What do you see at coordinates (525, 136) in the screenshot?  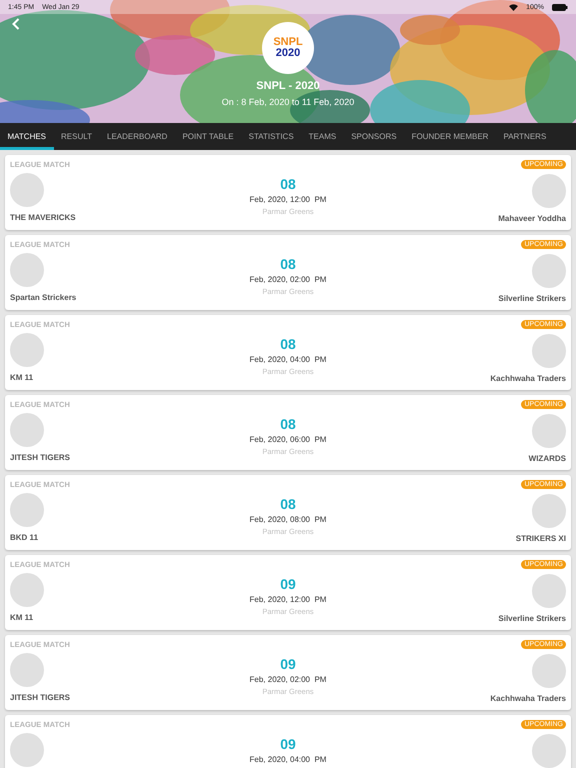 I see `tab: PARTNERS` at bounding box center [525, 136].